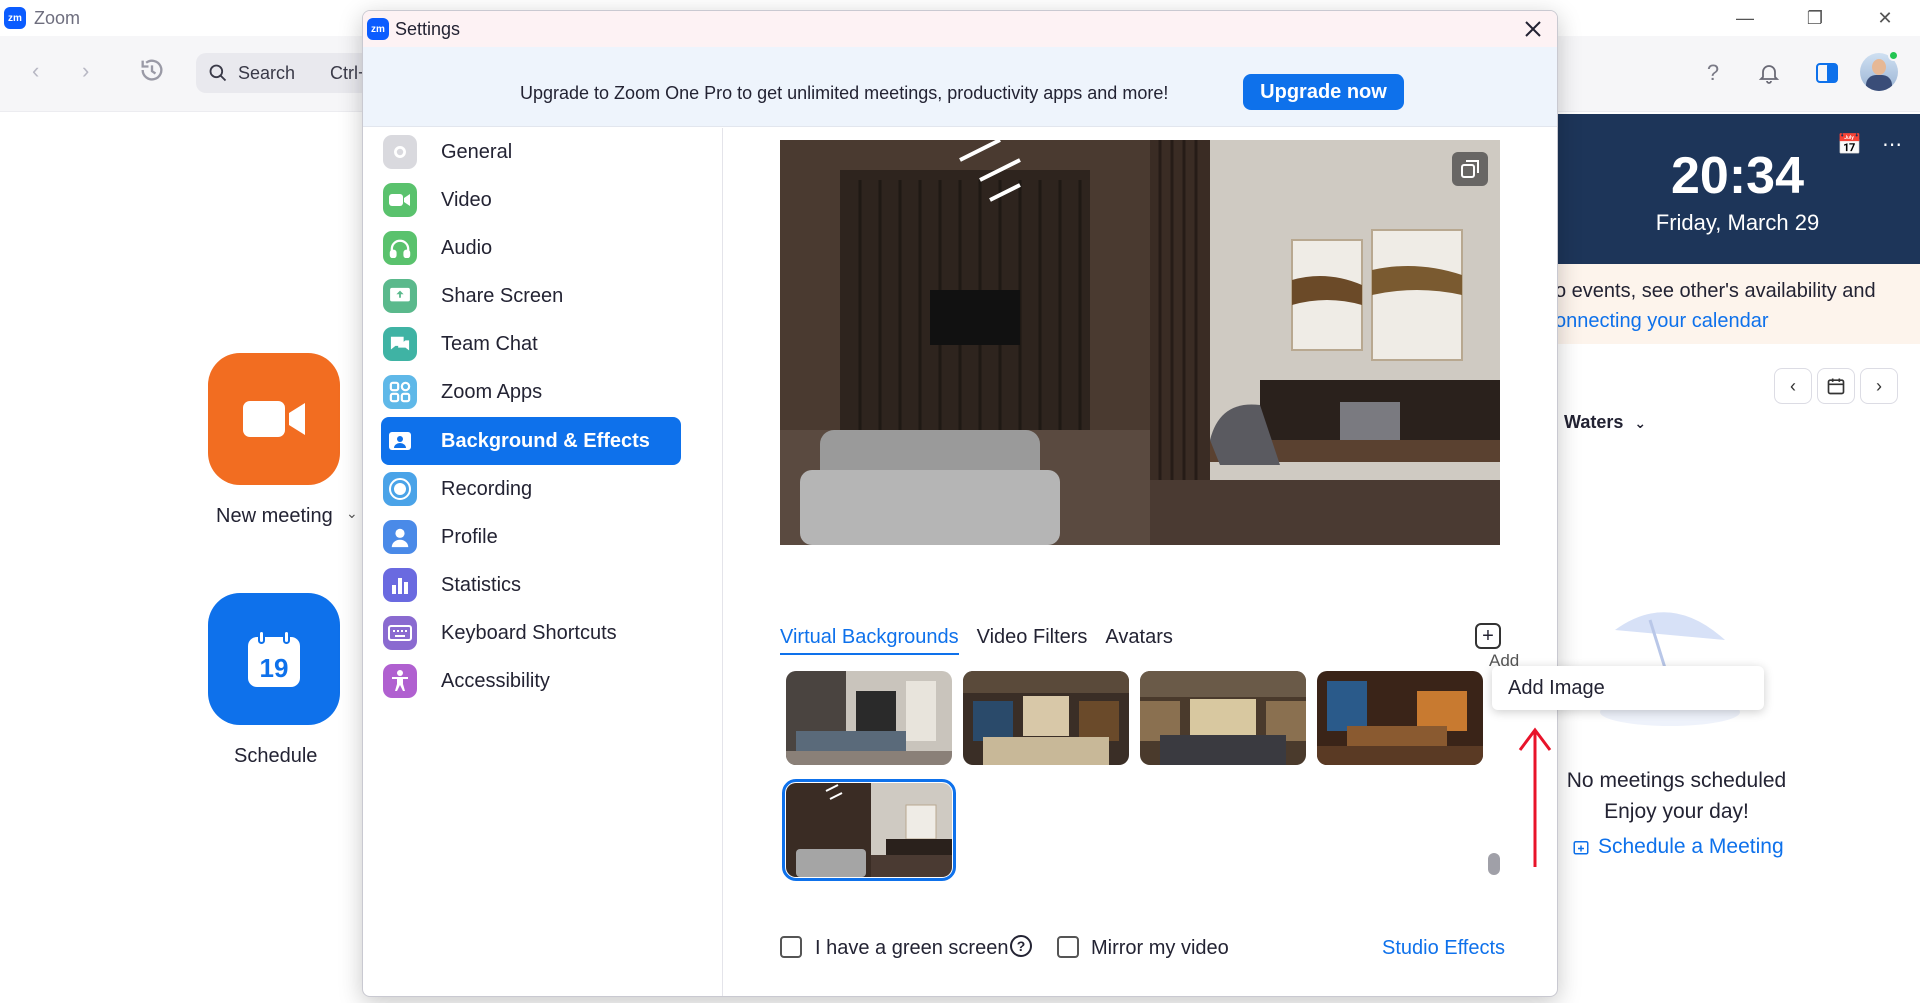  I want to click on minimize-button: —, so click(1745, 18).